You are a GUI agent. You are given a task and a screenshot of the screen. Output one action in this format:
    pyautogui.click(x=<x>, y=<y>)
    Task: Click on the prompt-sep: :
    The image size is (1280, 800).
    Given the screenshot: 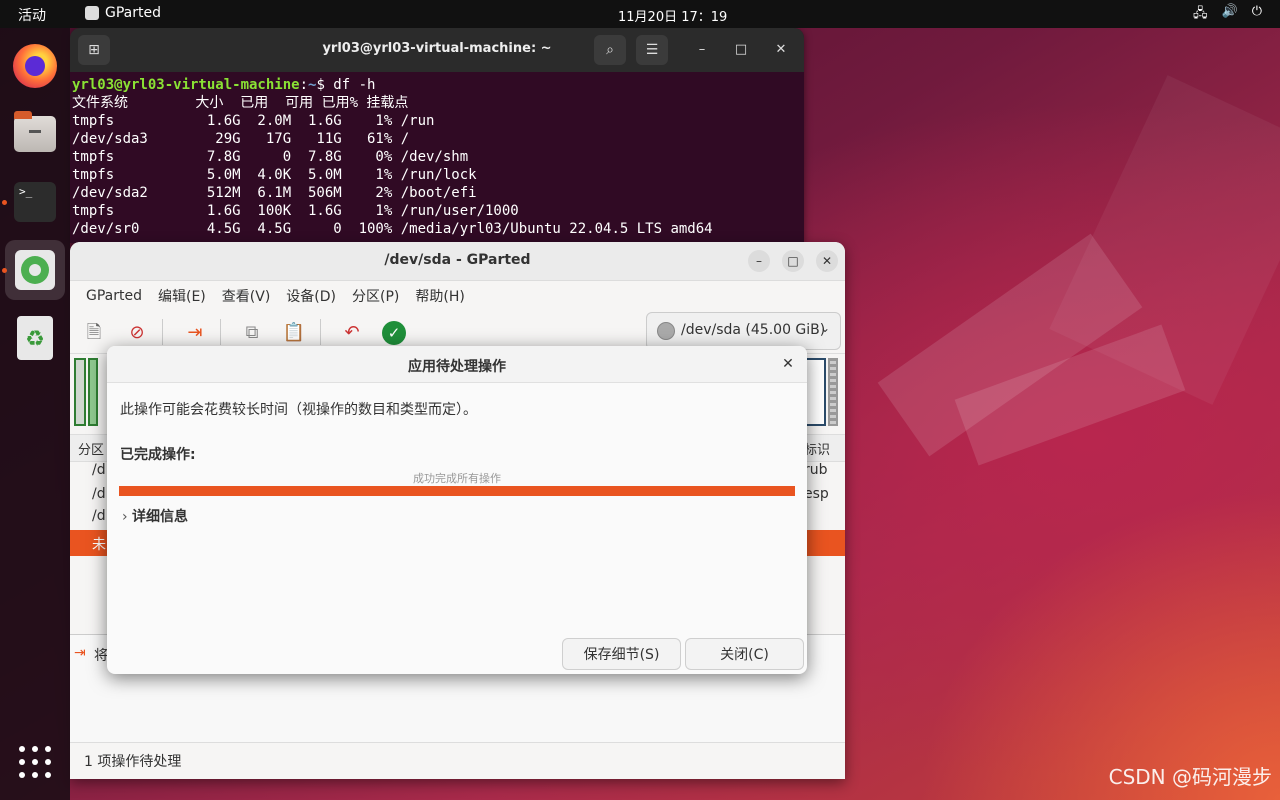 What is the action you would take?
    pyautogui.click(x=304, y=85)
    